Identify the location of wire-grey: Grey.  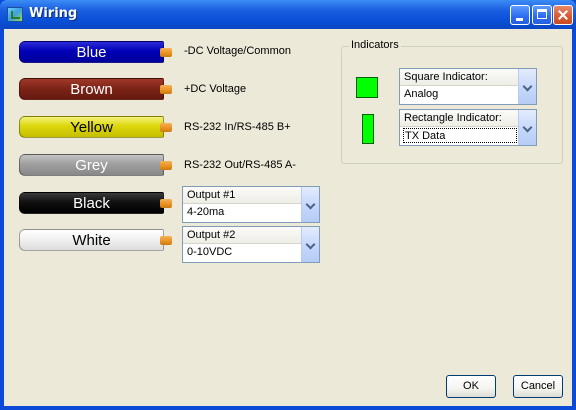
(91, 165).